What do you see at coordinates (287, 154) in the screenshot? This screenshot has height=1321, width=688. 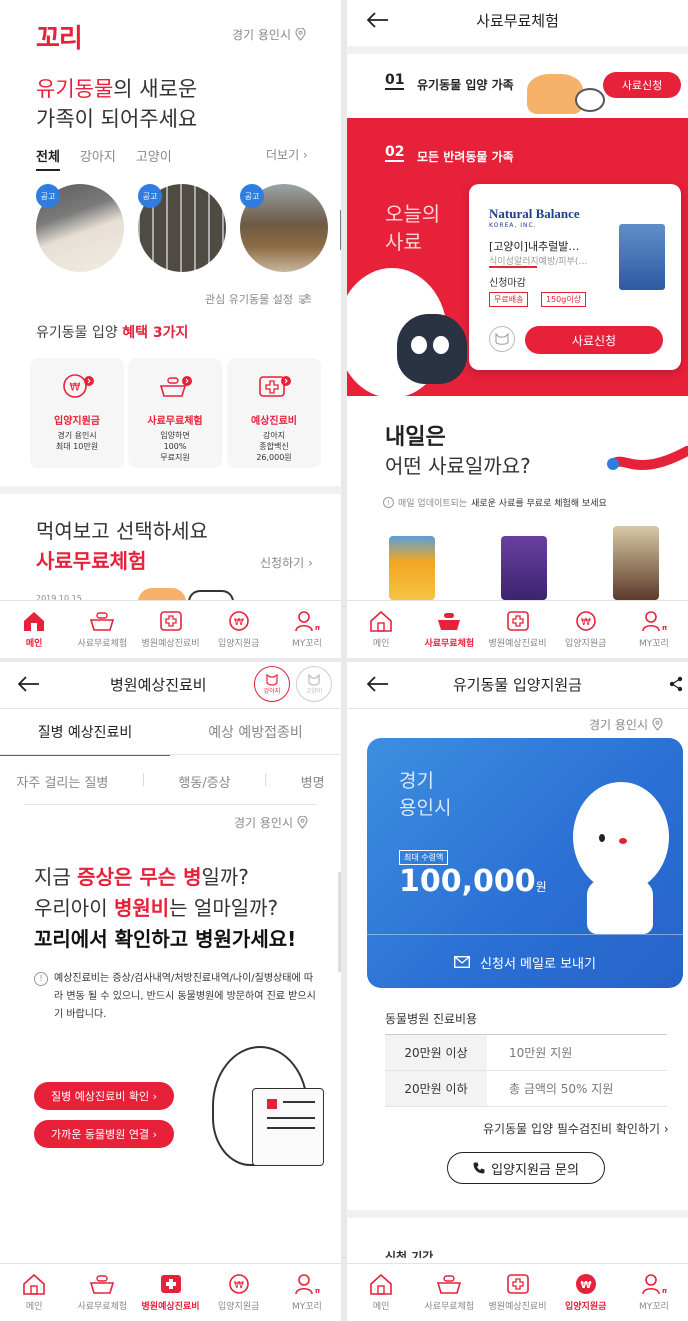 I see `more-link: 더보기 ›` at bounding box center [287, 154].